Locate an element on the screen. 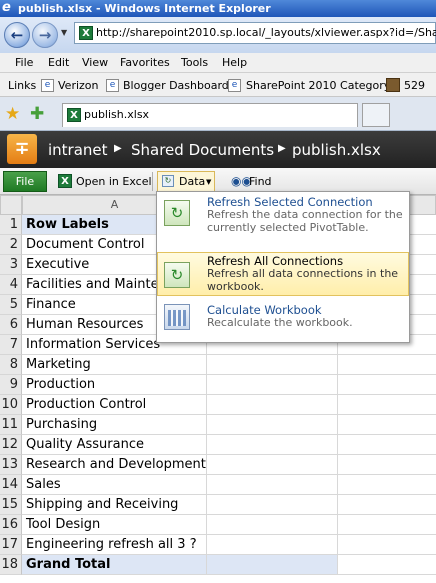  open-in-excel-button: Open in Excel is located at coordinates (114, 181).